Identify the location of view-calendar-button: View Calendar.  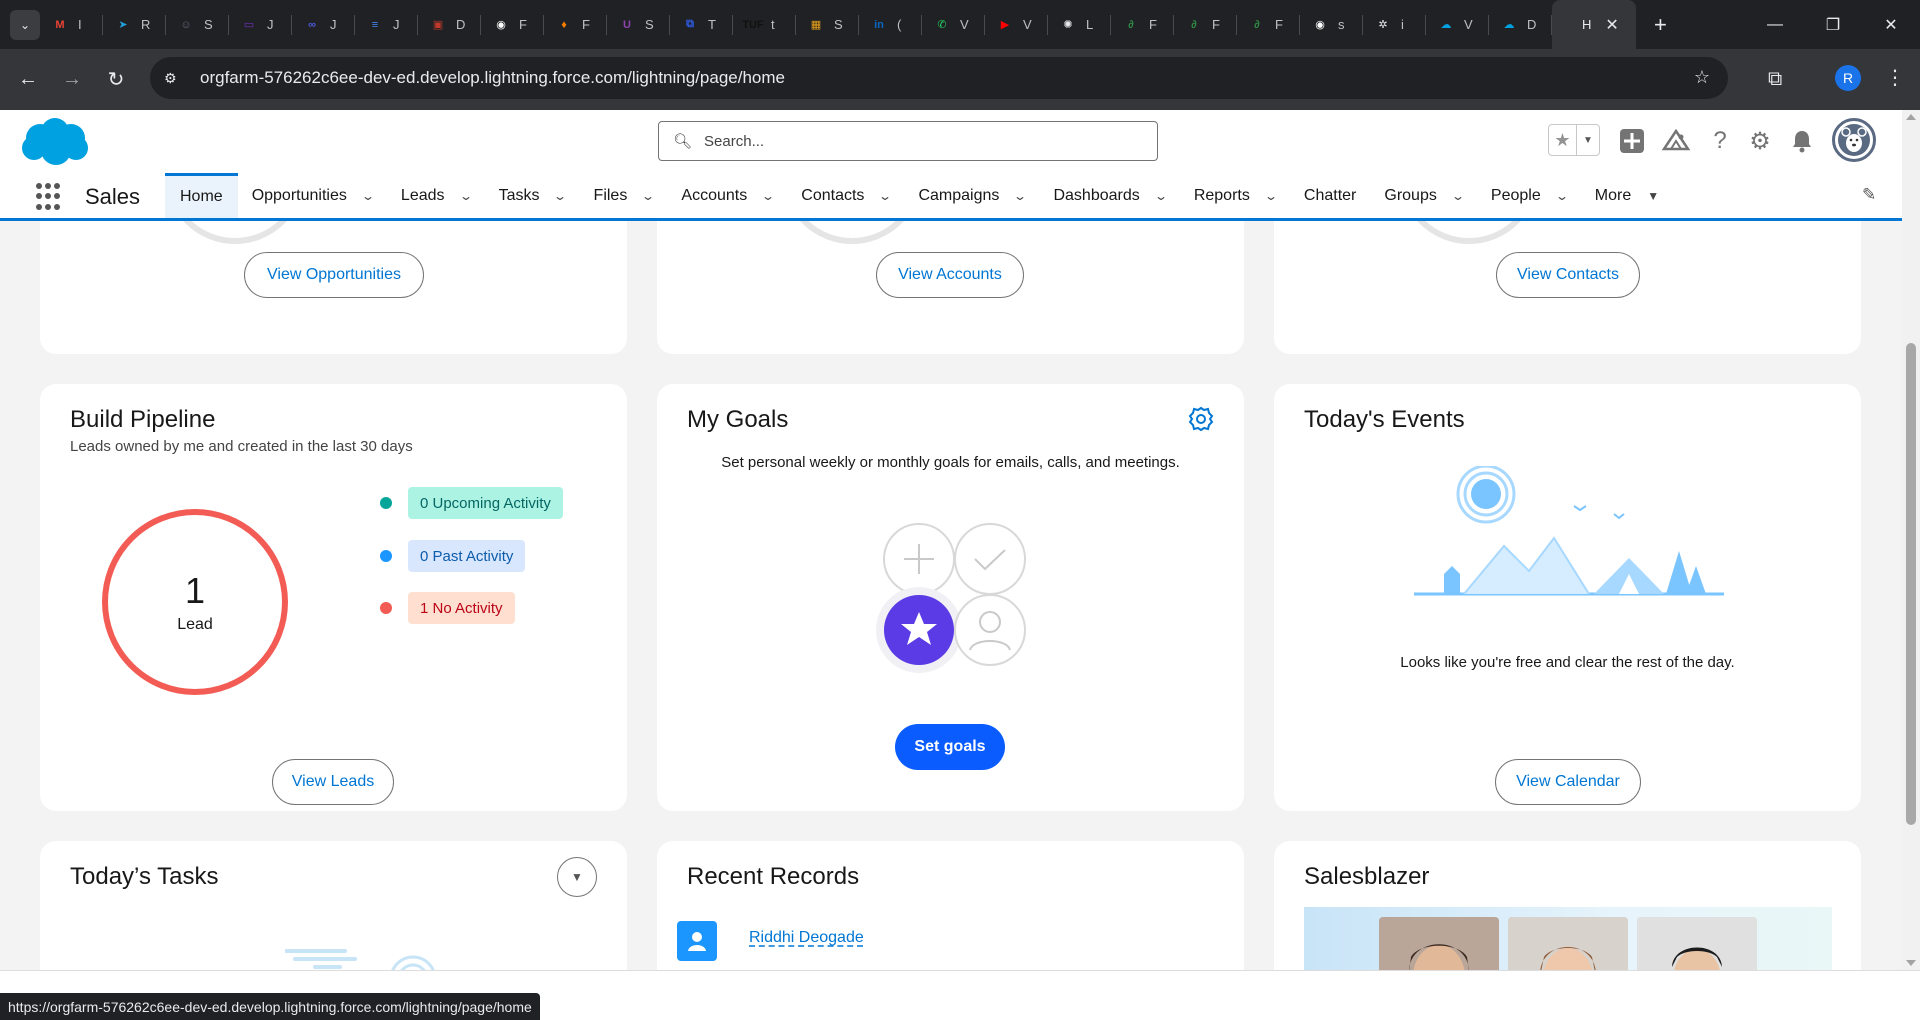
(1568, 782).